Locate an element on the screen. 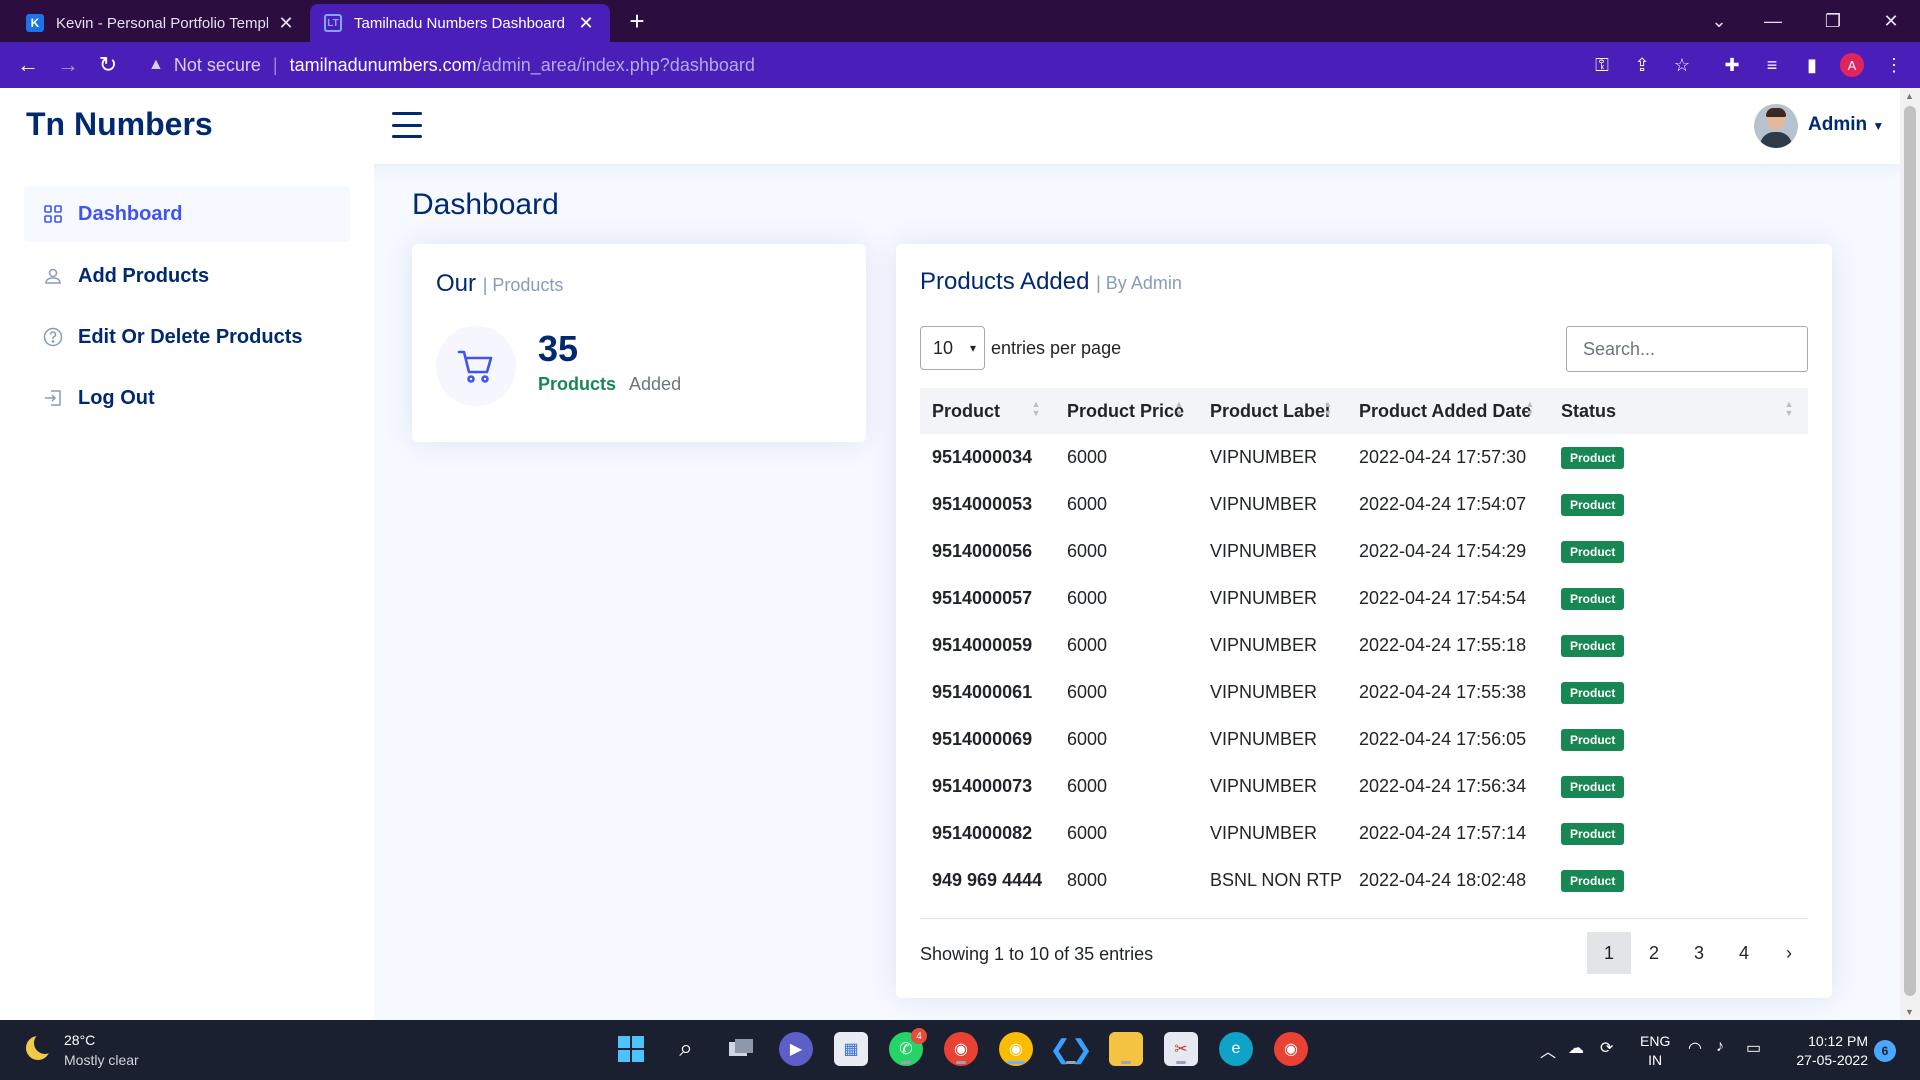 The height and width of the screenshot is (1080, 1920). restore-icon: ❐ is located at coordinates (1833, 21).